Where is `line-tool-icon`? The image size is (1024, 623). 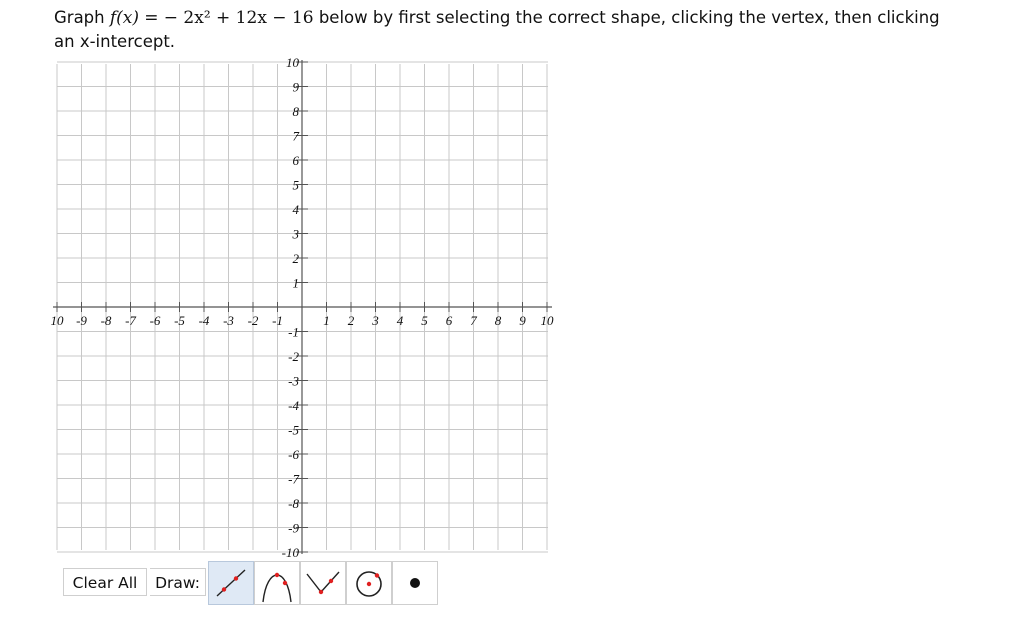 line-tool-icon is located at coordinates (231, 583).